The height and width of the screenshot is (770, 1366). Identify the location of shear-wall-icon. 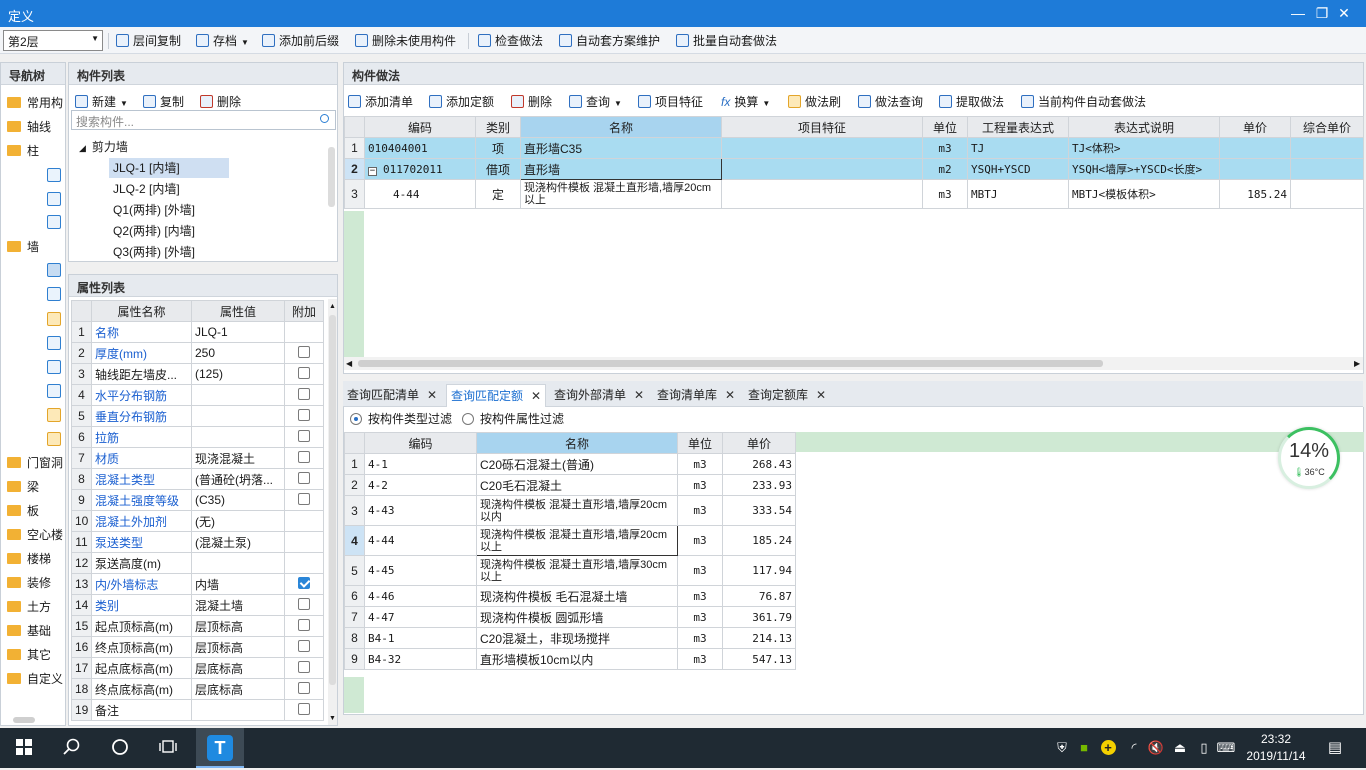
(54, 270).